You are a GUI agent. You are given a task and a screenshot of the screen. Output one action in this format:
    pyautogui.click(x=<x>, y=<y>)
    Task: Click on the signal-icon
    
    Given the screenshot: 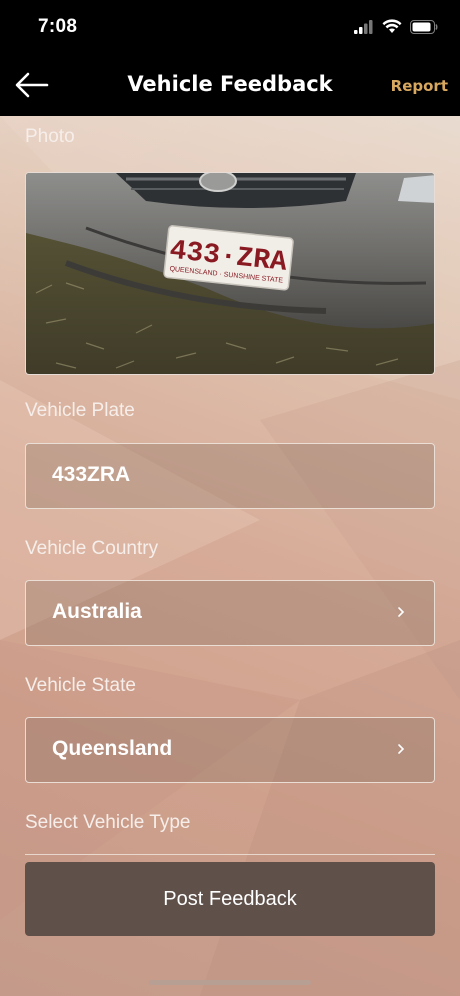 What is the action you would take?
    pyautogui.click(x=363, y=26)
    